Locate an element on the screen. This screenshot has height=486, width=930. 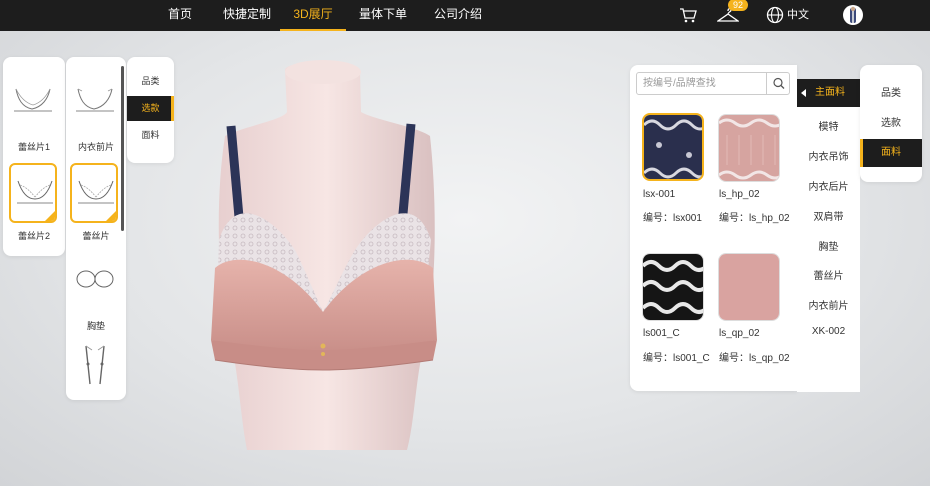
bra-front-icon is located at coordinates (95, 100).